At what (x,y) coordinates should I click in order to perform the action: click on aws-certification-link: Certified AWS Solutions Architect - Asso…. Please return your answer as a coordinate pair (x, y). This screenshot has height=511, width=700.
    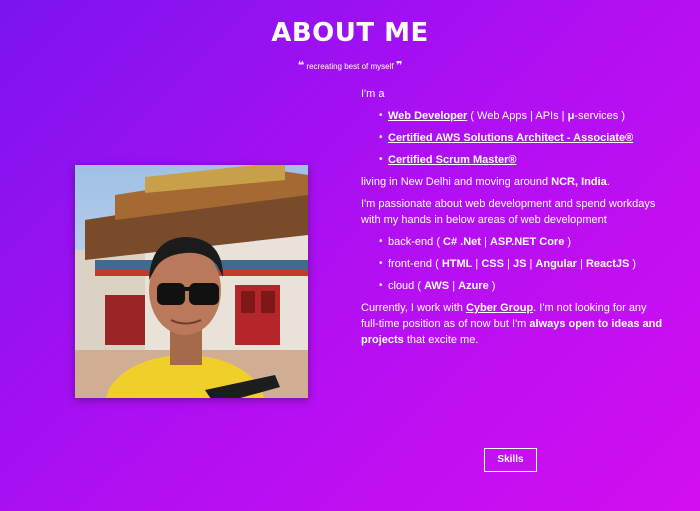
    Looking at the image, I should click on (510, 138).